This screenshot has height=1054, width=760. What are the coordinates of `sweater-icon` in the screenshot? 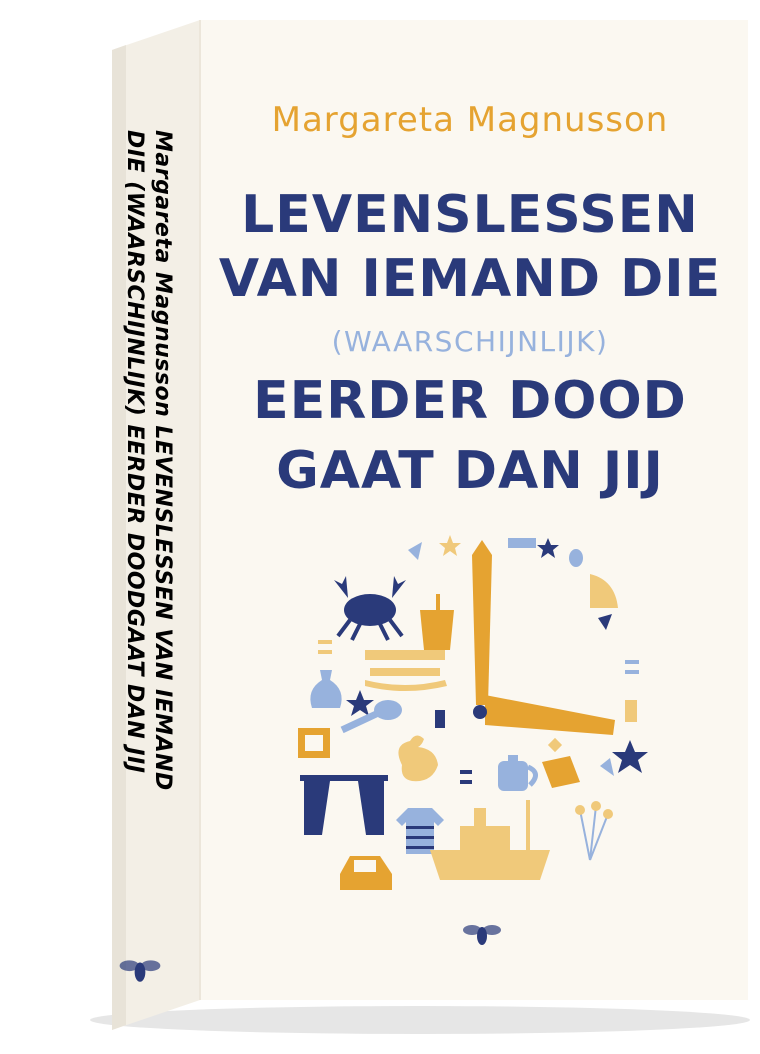 It's located at (420, 831).